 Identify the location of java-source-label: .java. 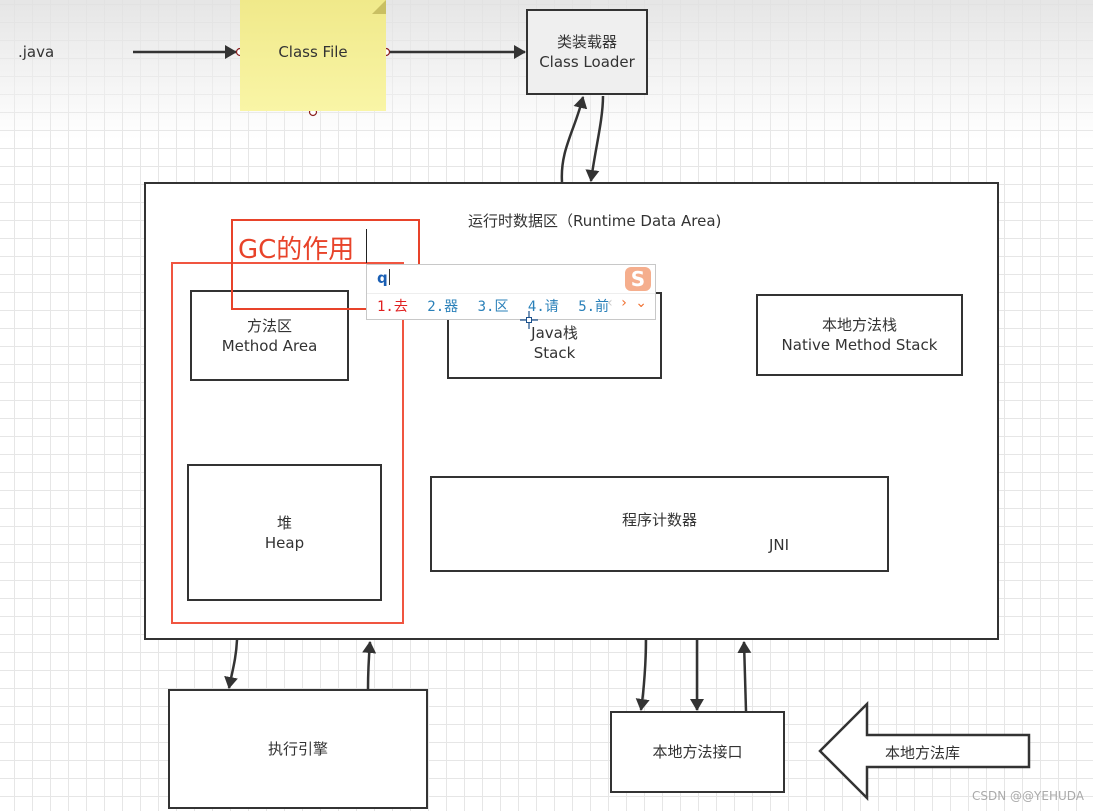
(36, 52).